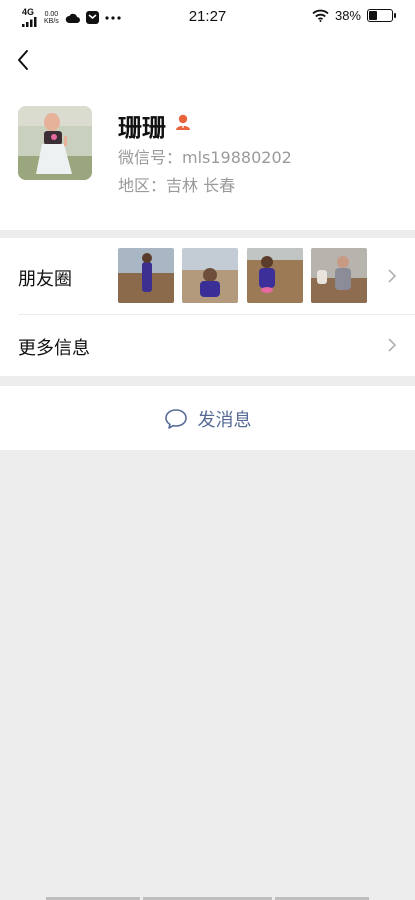 The width and height of the screenshot is (415, 900). What do you see at coordinates (23, 60) in the screenshot?
I see `back-arrow-icon` at bounding box center [23, 60].